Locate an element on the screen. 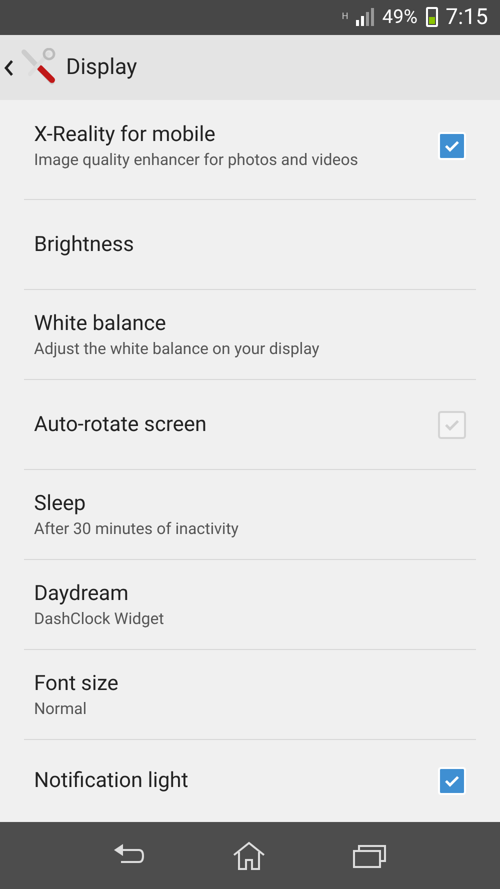 This screenshot has height=889, width=500. setting-title: Notification light is located at coordinates (236, 781).